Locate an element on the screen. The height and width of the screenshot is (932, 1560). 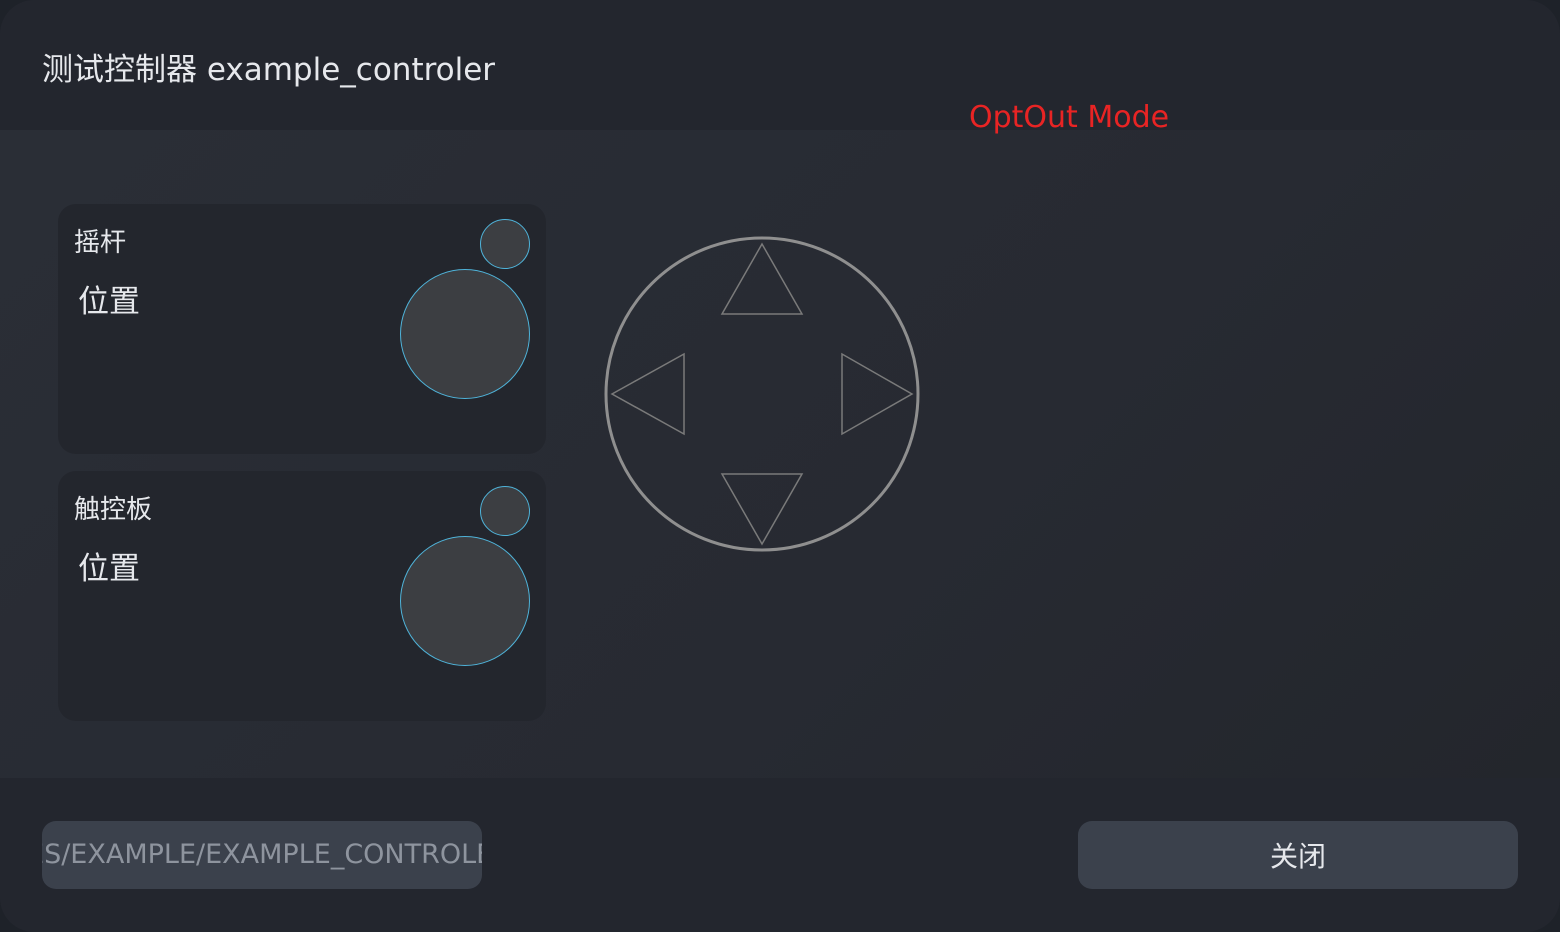
dpad-ring is located at coordinates (762, 394).